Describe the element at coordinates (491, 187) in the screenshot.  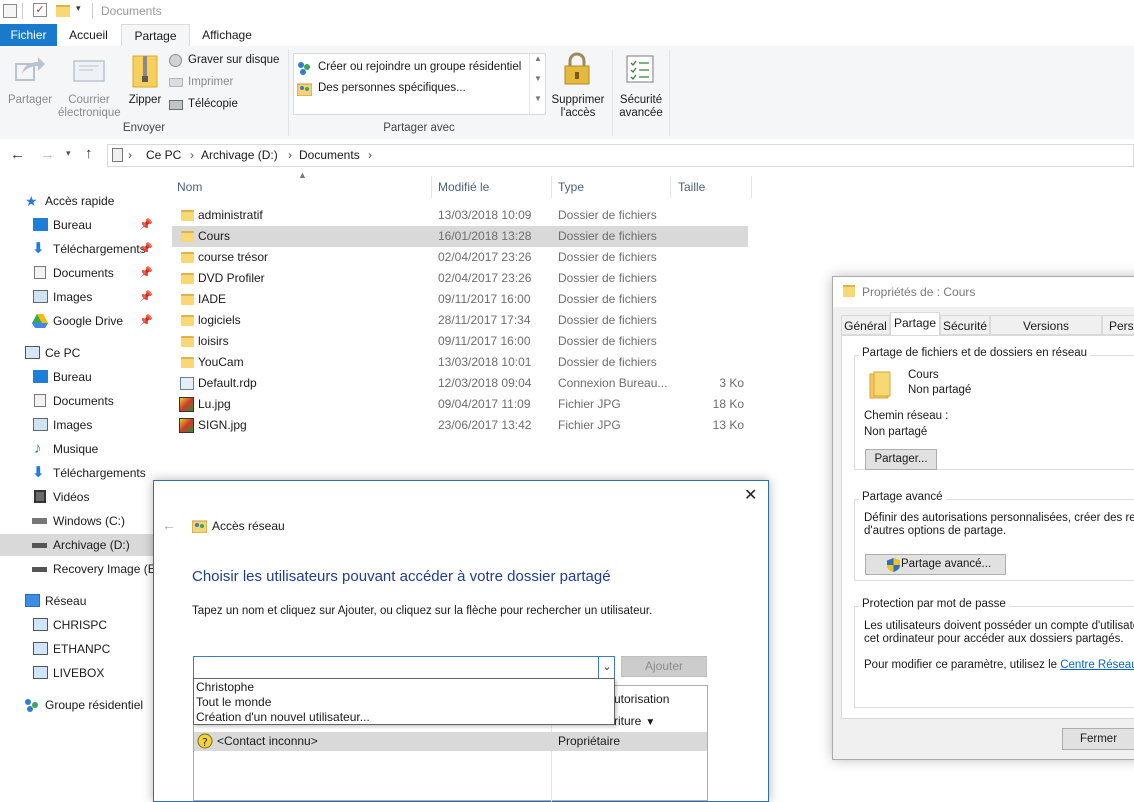
I see `column-header-modified: Modifié le` at that location.